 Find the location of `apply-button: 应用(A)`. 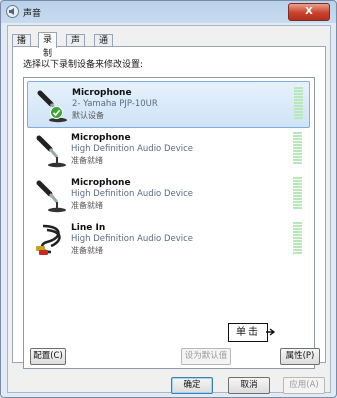

apply-button: 应用(A) is located at coordinates (304, 385).